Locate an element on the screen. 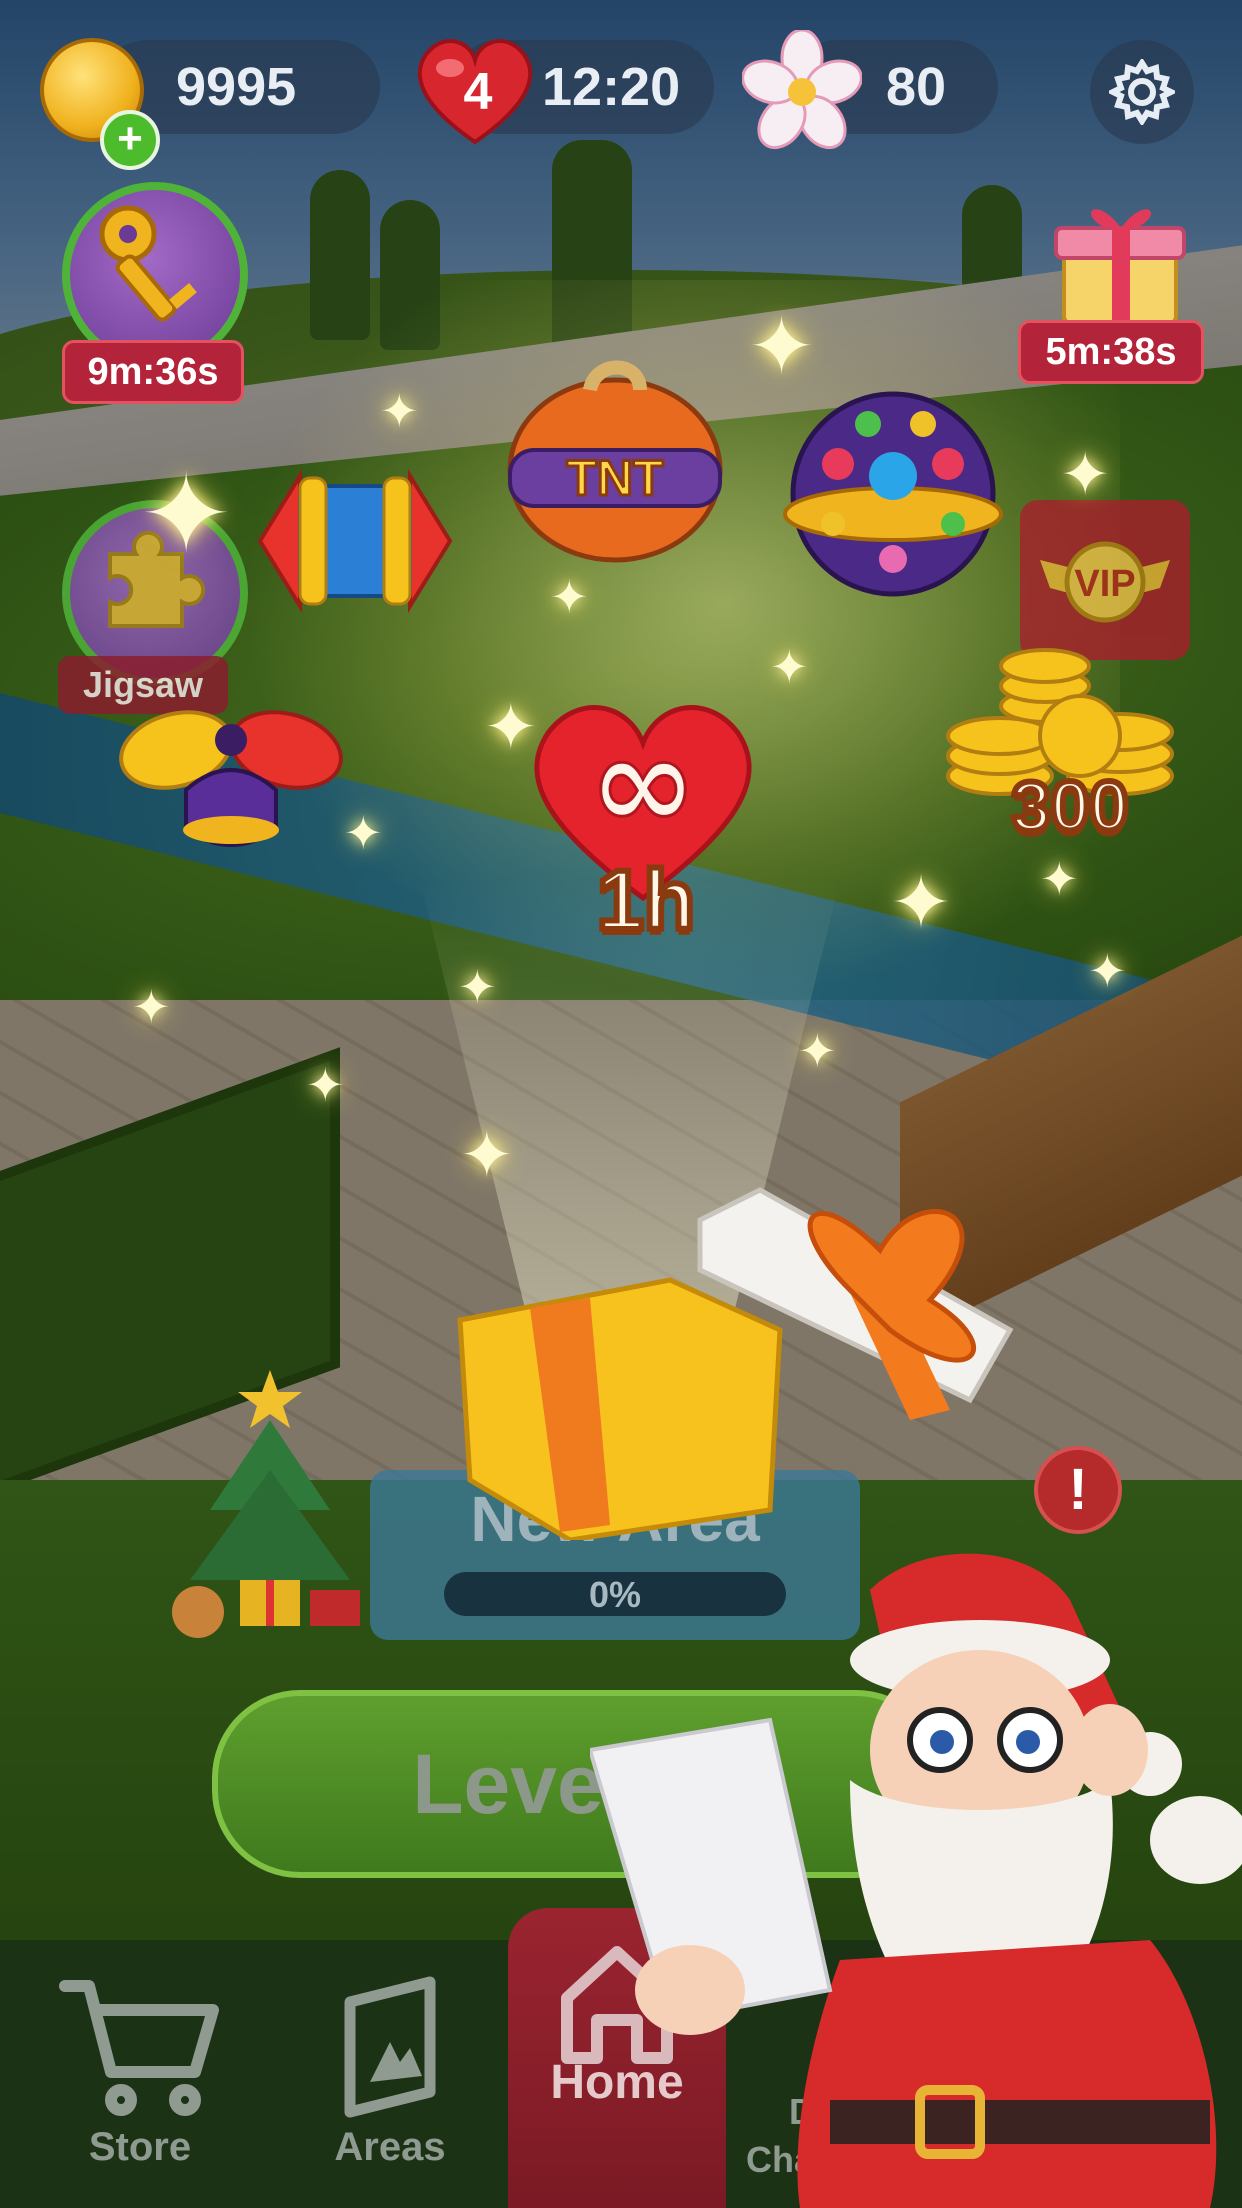  tab-label-store: Store is located at coordinates (140, 2147).